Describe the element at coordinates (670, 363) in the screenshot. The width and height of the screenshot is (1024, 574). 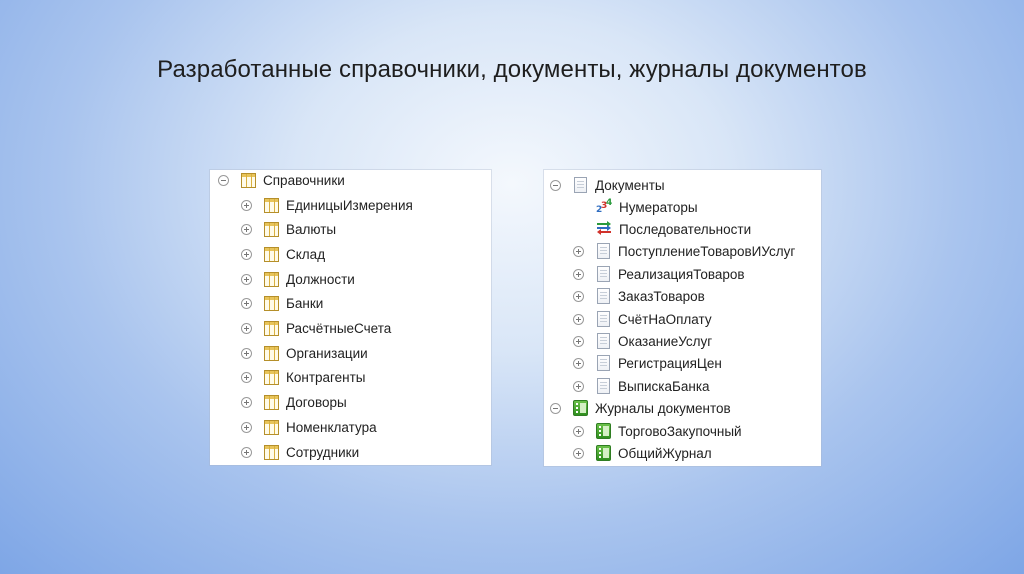
I see `tree-node-label: РегистрацияЦен` at that location.